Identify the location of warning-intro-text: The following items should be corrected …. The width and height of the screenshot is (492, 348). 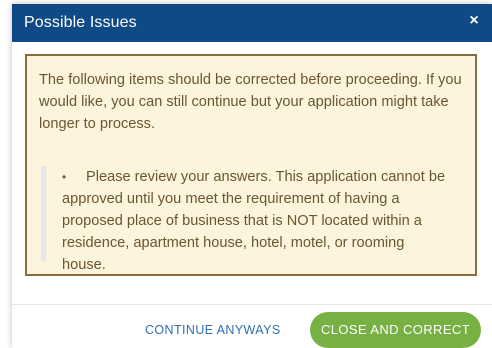
(250, 102).